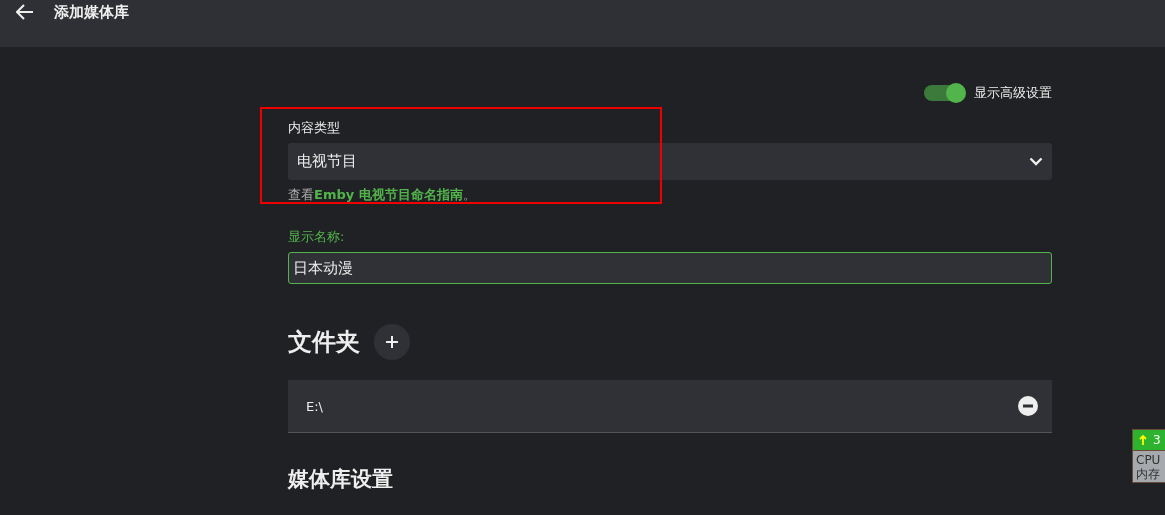 The width and height of the screenshot is (1165, 515). I want to click on naming-guide-link: Emby 电视节目命名指南, so click(388, 194).